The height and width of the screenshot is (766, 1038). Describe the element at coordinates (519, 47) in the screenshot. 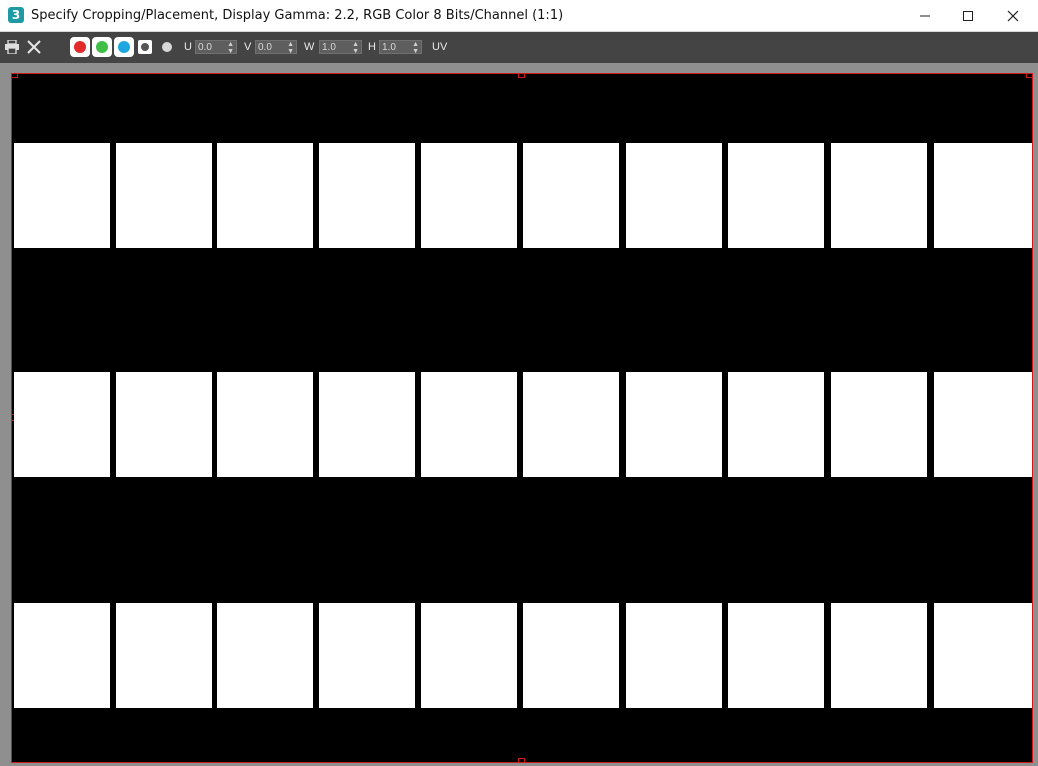

I see `toolbar: U 0.0 ▲ ▼ V 0.0 ▲ ▼ W 1.0 ▲ ▼ H 1.0 ▲ ▼ UV` at that location.